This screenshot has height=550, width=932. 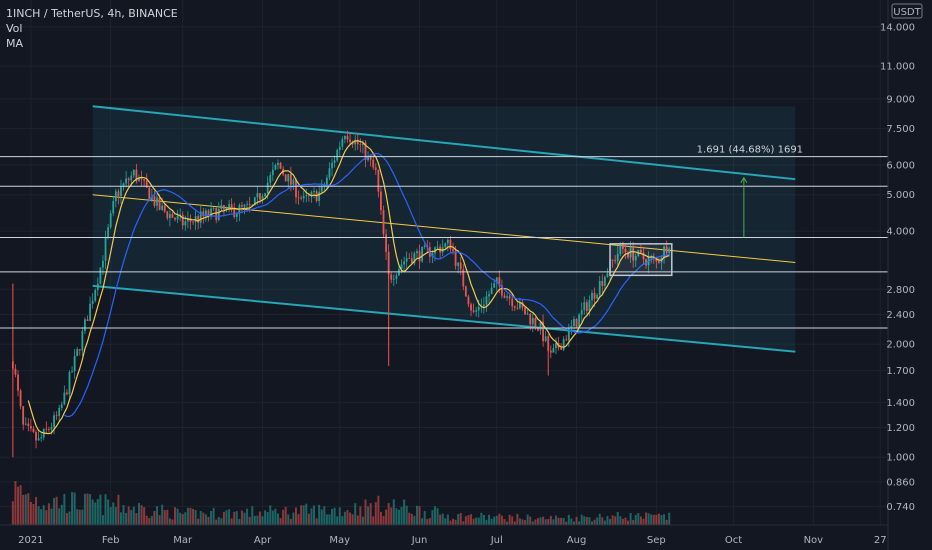 What do you see at coordinates (92, 13) in the screenshot?
I see `symbol-title: 1INCH / TetherUS, 4h, BINANCE` at bounding box center [92, 13].